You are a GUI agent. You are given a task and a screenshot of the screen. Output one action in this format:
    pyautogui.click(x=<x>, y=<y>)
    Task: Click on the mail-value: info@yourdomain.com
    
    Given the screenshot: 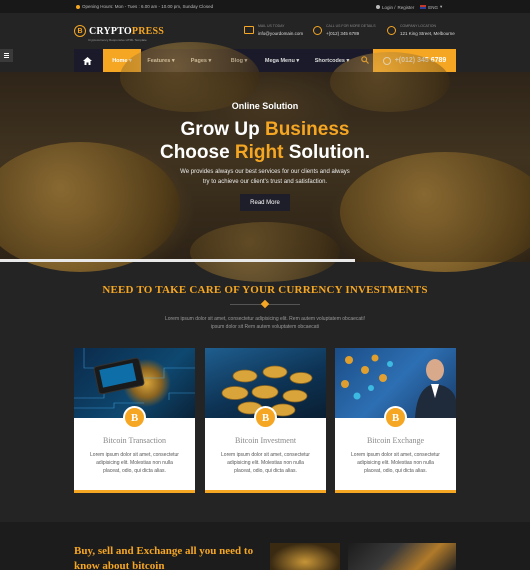 What is the action you would take?
    pyautogui.click(x=280, y=33)
    